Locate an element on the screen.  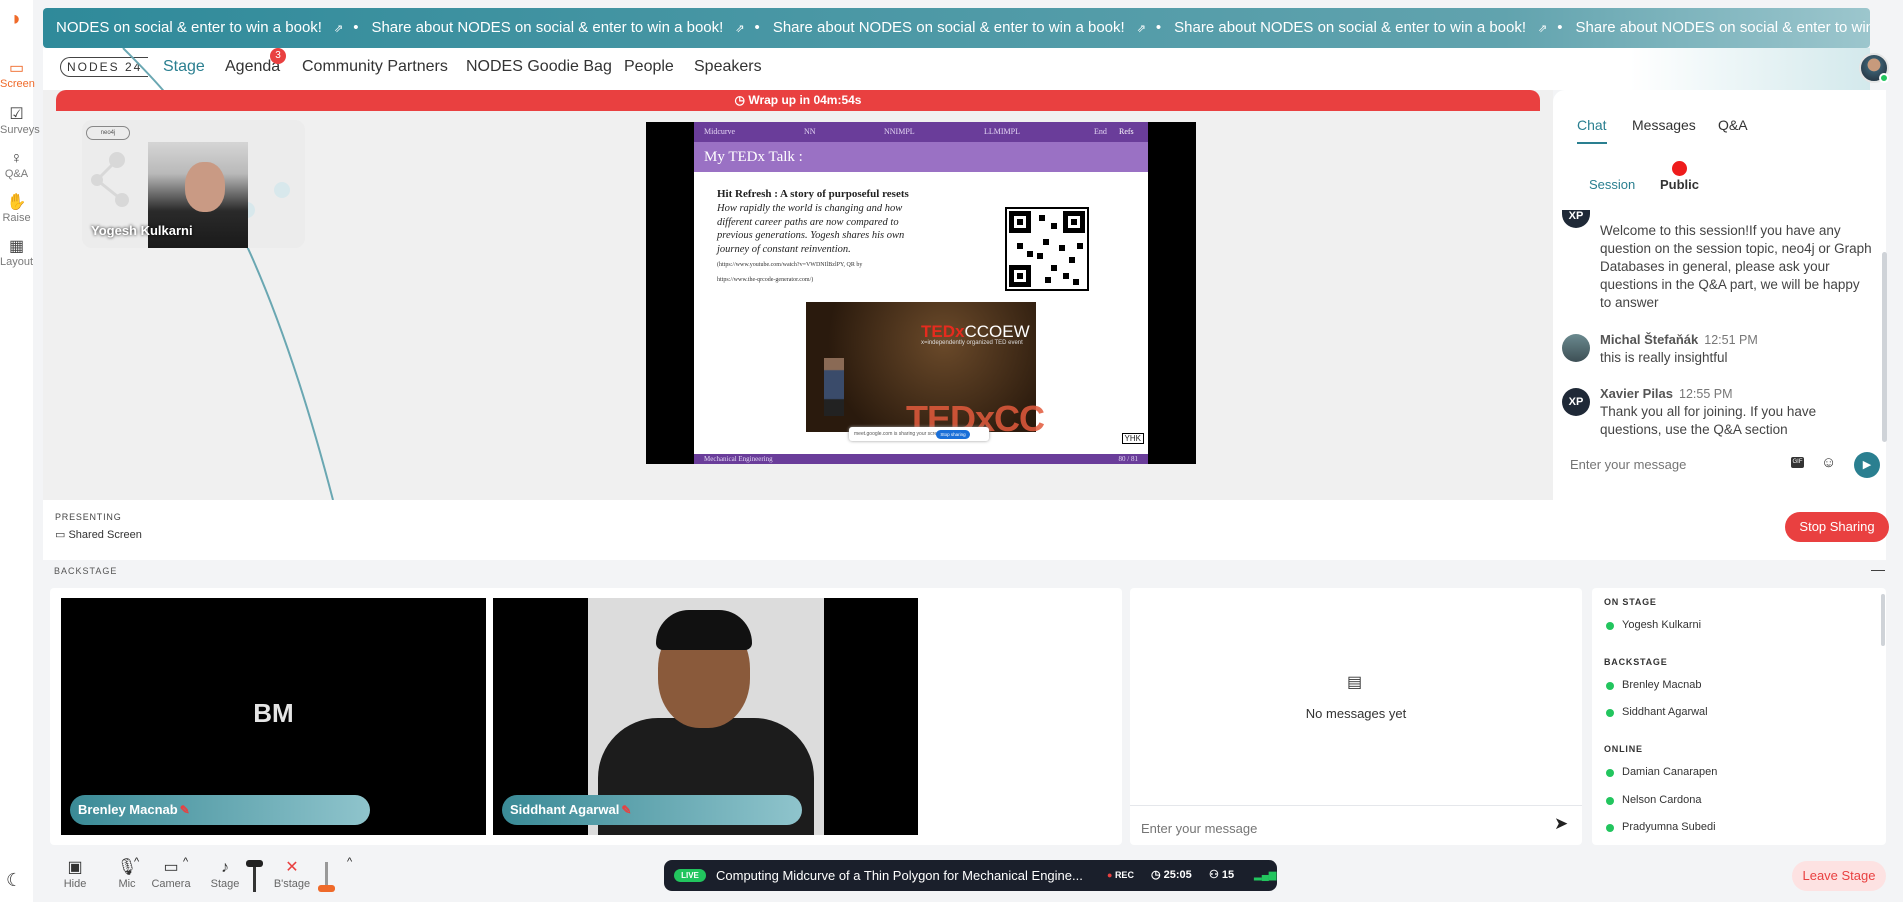
live-badge: LIVE is located at coordinates (690, 875).